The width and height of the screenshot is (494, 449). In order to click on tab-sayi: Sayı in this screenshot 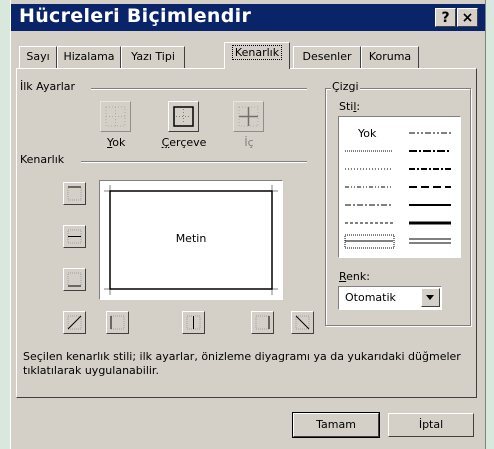, I will do `click(38, 57)`.